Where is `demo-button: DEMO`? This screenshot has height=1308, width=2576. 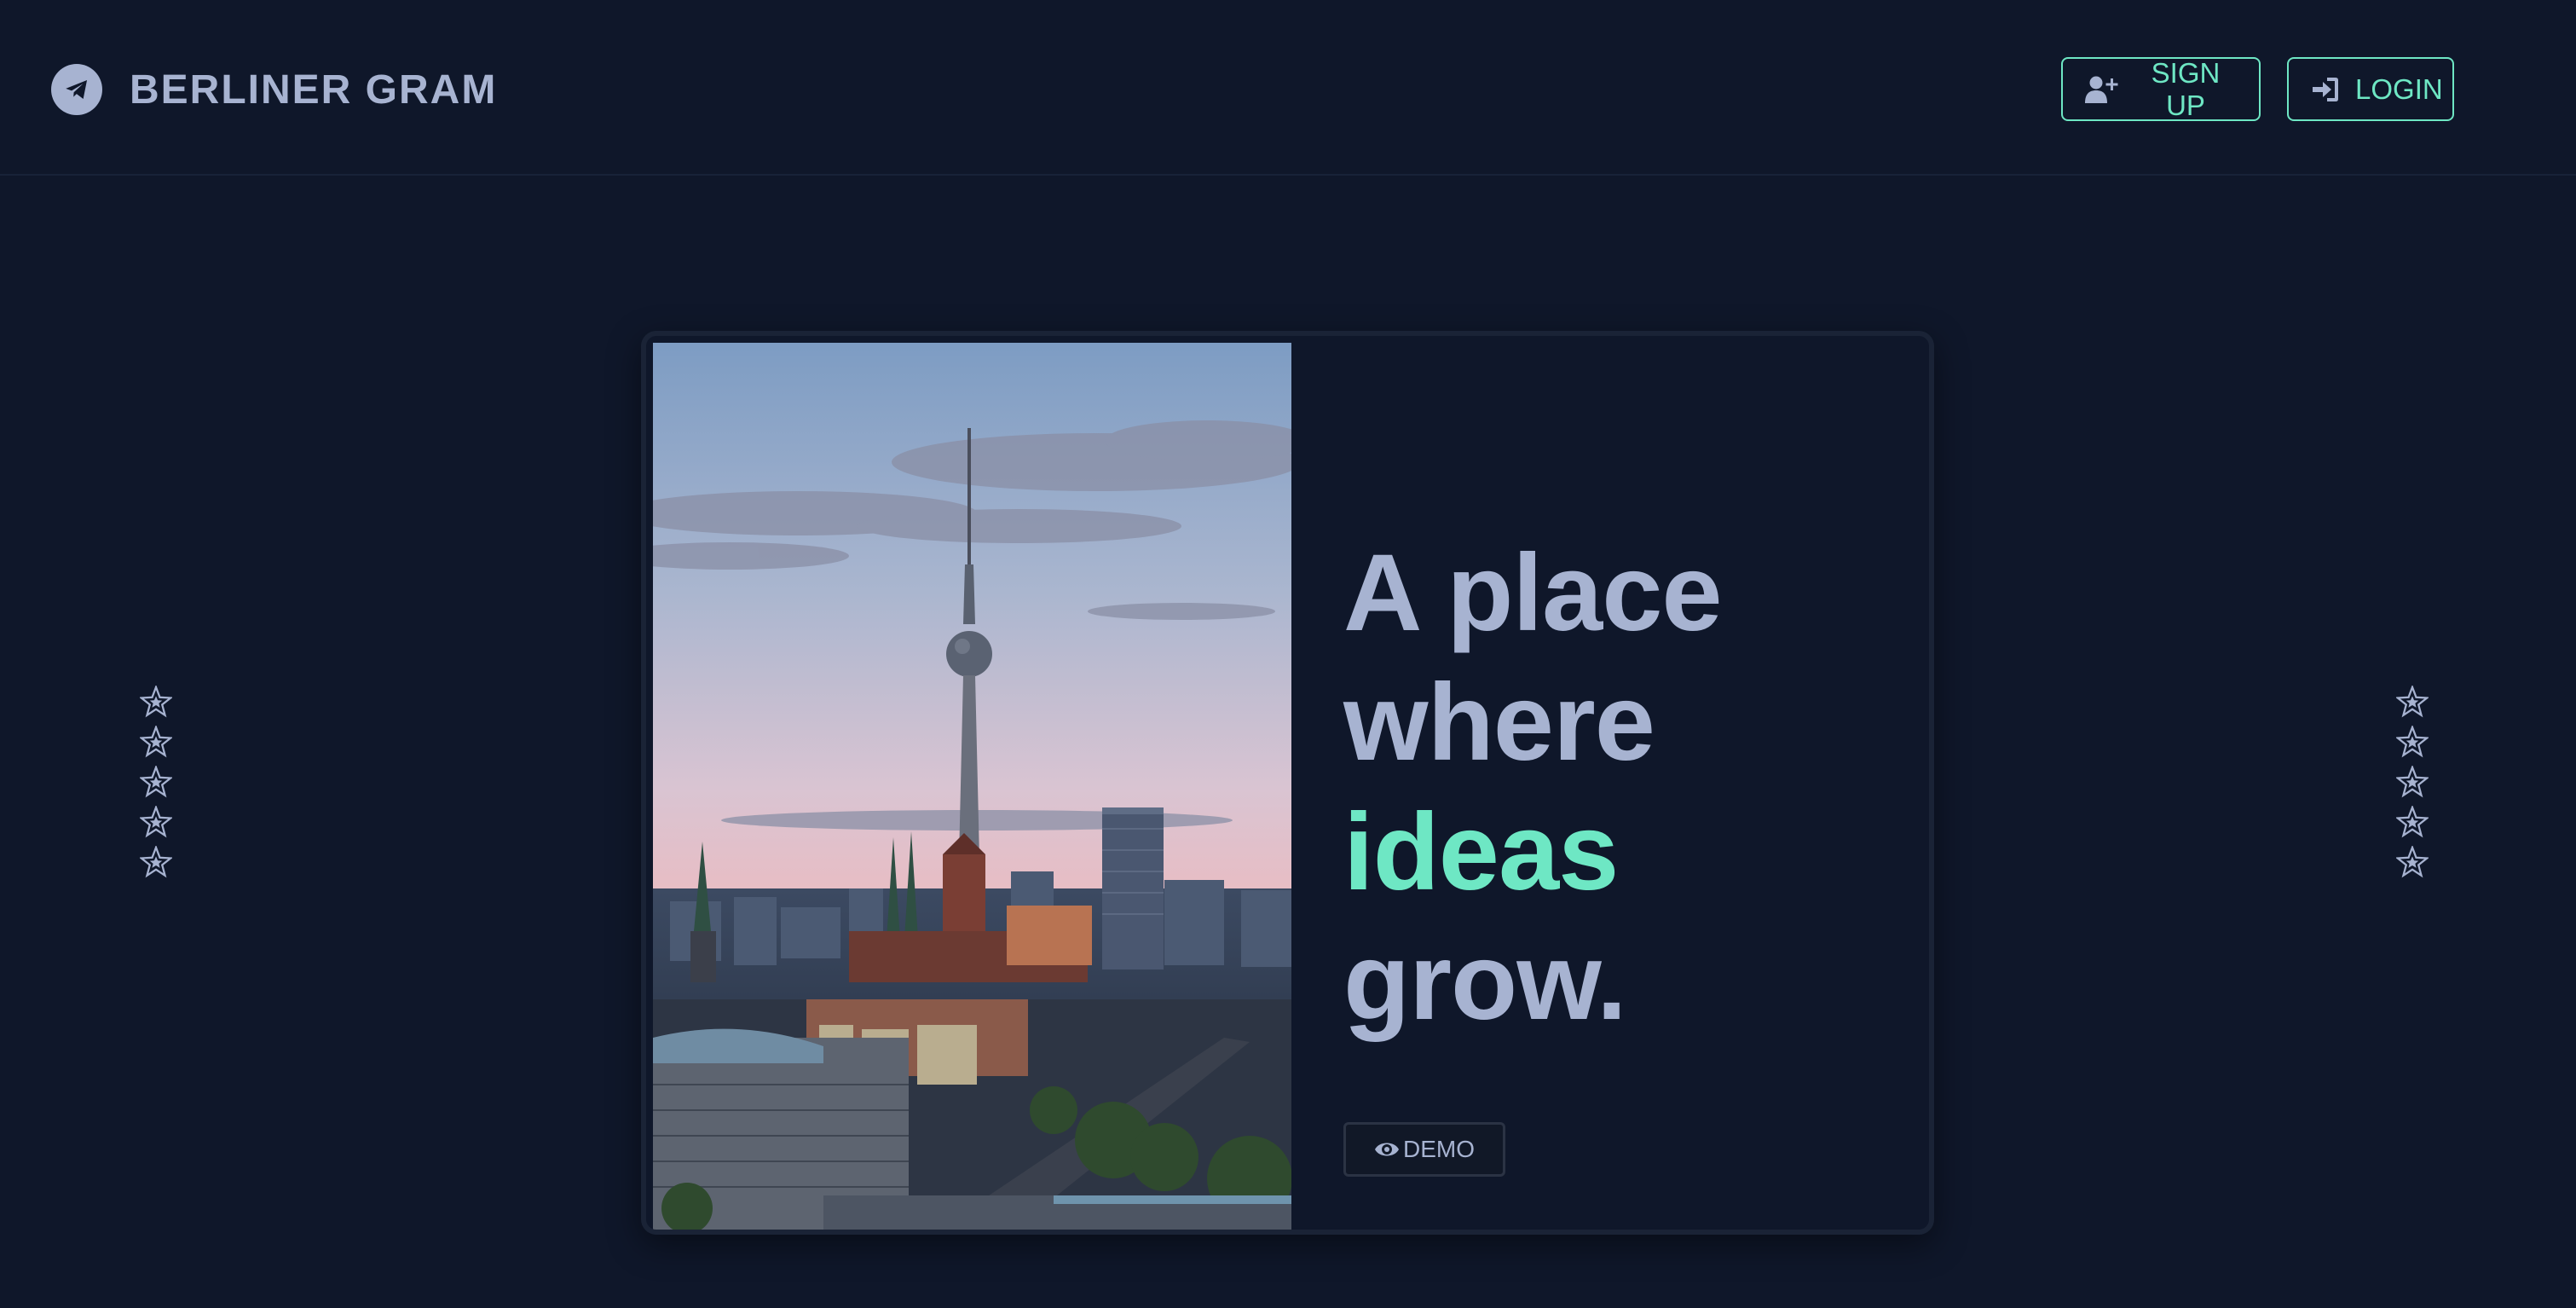
demo-button: DEMO is located at coordinates (1424, 1149).